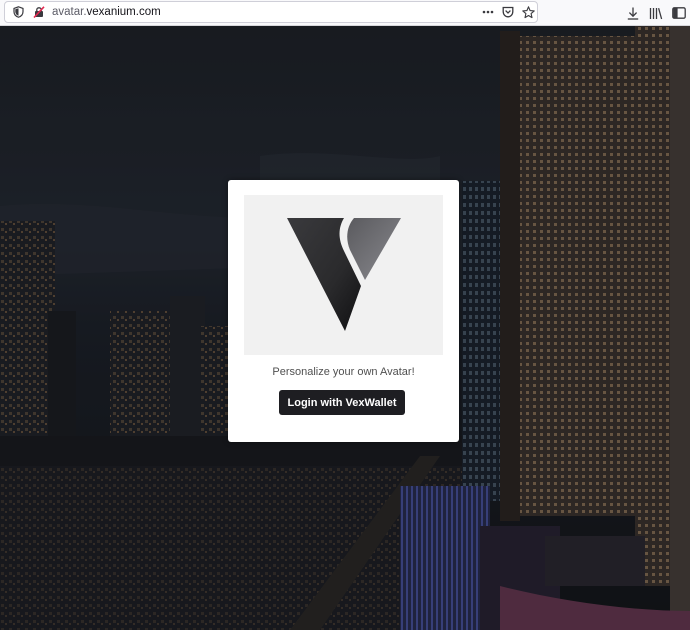 Image resolution: width=690 pixels, height=630 pixels. What do you see at coordinates (679, 13) in the screenshot?
I see `sidebar-icon` at bounding box center [679, 13].